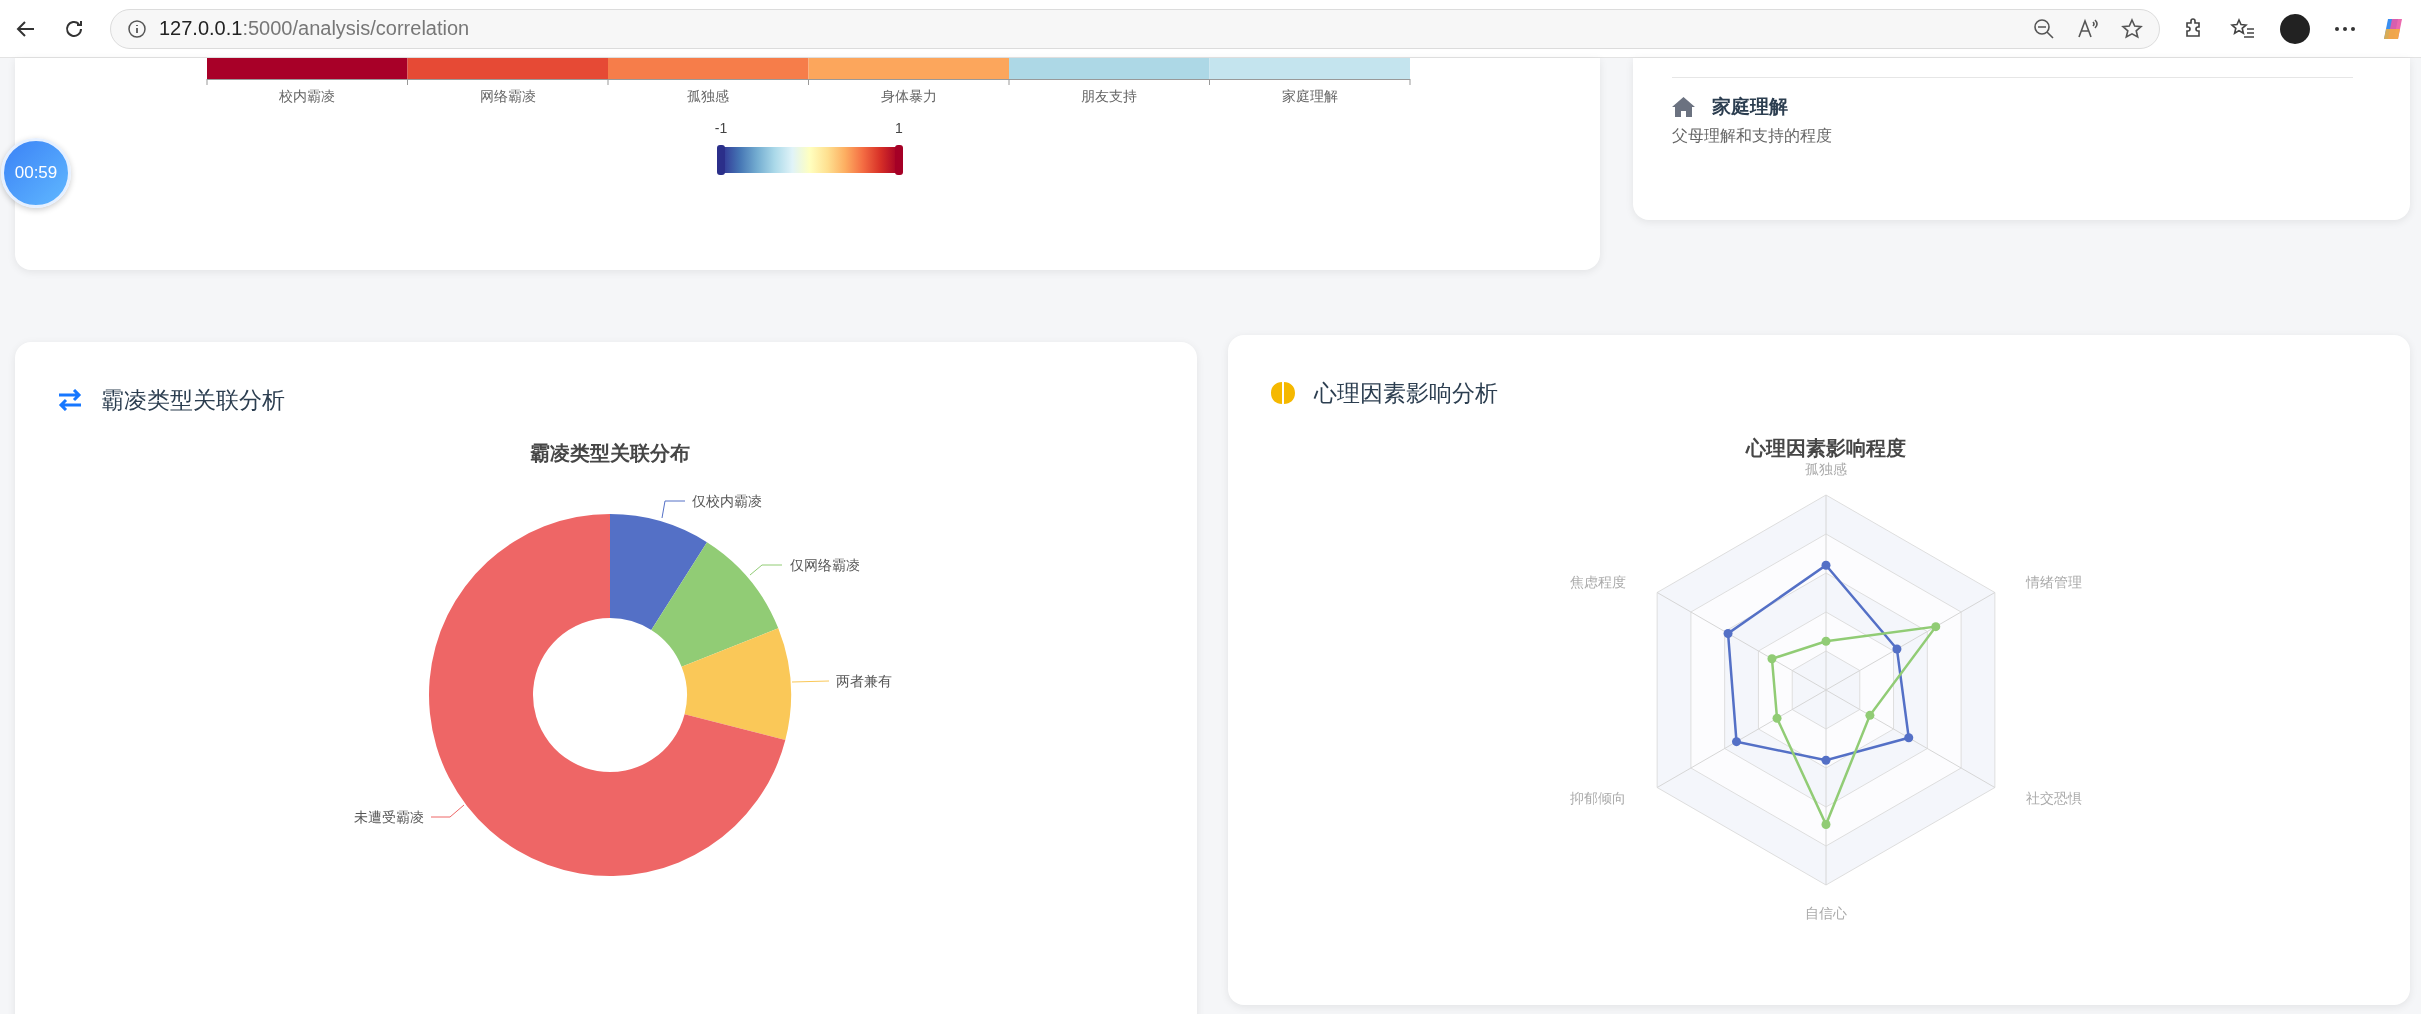  What do you see at coordinates (1683, 107) in the screenshot?
I see `house-icon` at bounding box center [1683, 107].